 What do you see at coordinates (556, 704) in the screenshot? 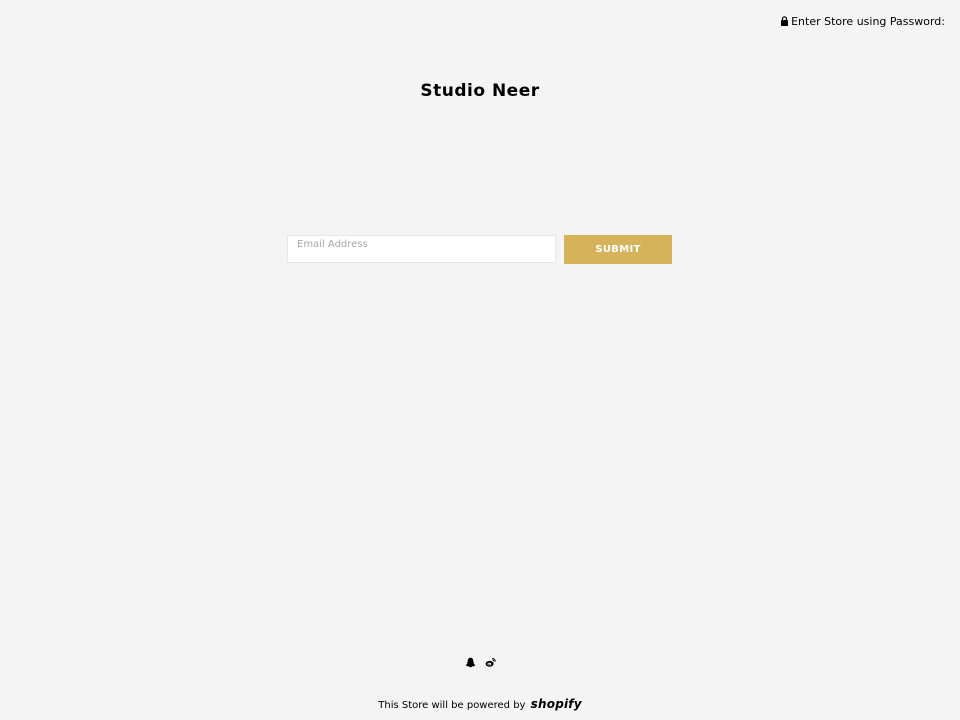
I see `shopify-logo-link: shopify` at bounding box center [556, 704].